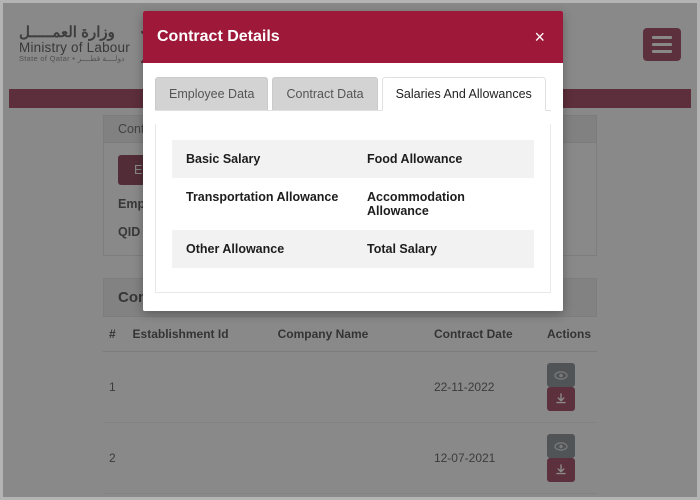 The image size is (700, 500). What do you see at coordinates (262, 197) in the screenshot?
I see `transportation-allowance-label: Transportation Allowance` at bounding box center [262, 197].